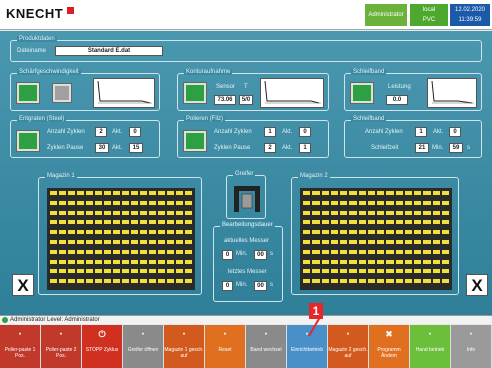 Image resolution: width=492 pixels, height=368 pixels. What do you see at coordinates (471, 346) in the screenshot?
I see `toolbar-button-11: · Info` at bounding box center [471, 346].